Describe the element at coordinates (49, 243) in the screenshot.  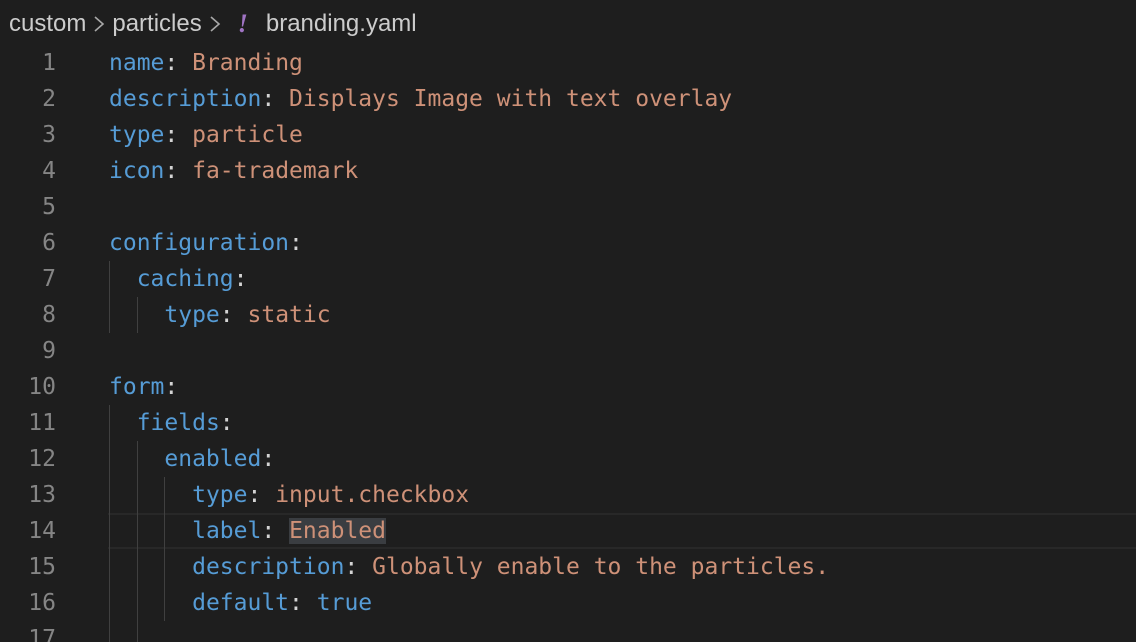
I see `line-number: 6` at that location.